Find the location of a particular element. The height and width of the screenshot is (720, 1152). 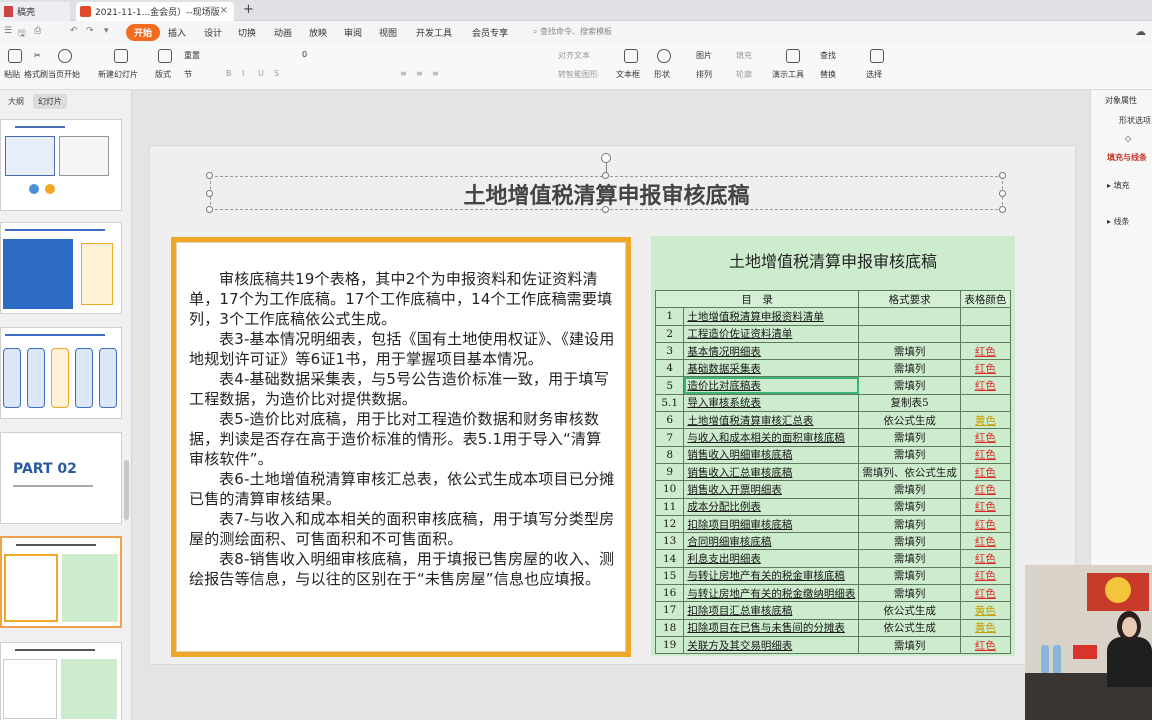

find-button: 查找 is located at coordinates (828, 55).